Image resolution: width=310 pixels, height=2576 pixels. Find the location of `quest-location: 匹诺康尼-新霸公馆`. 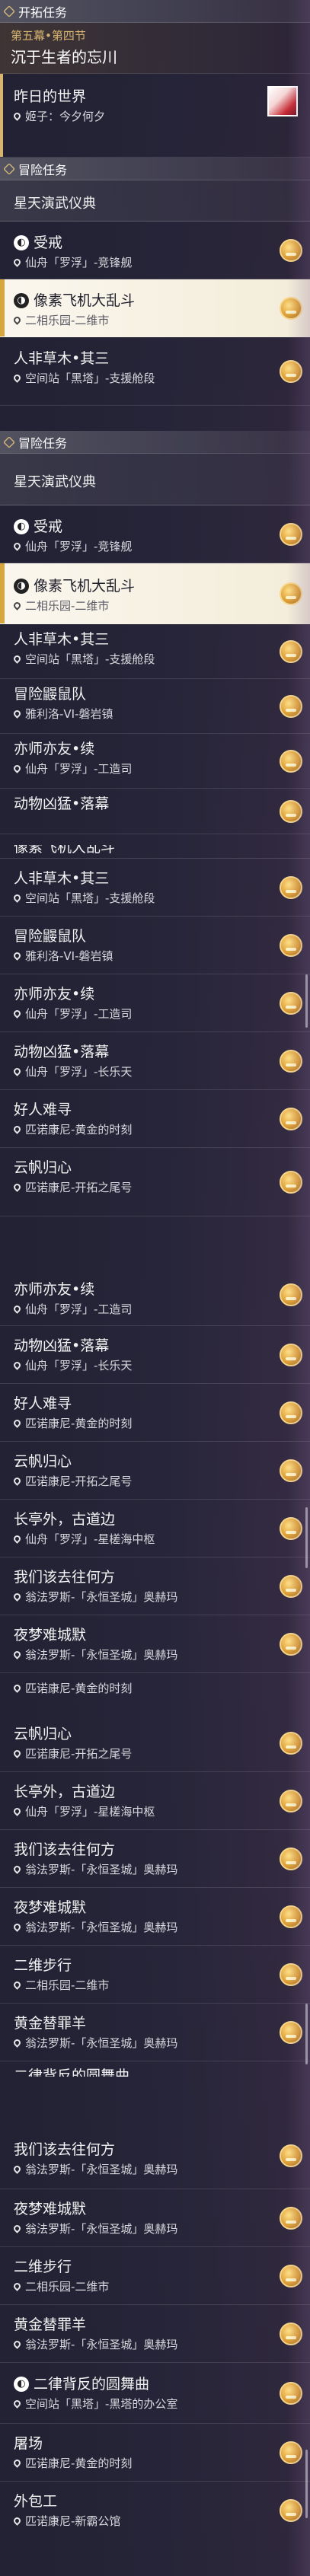

quest-location: 匹诺康尼-新霸公馆 is located at coordinates (156, 2521).